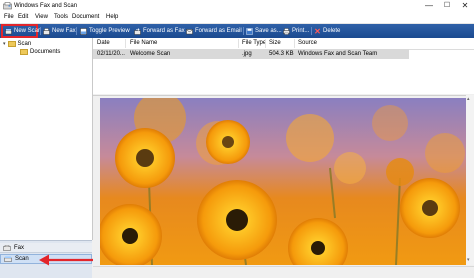 Image resolution: width=474 pixels, height=278 pixels. I want to click on forward-as-fax-label: Forward as Fax, so click(164, 31).